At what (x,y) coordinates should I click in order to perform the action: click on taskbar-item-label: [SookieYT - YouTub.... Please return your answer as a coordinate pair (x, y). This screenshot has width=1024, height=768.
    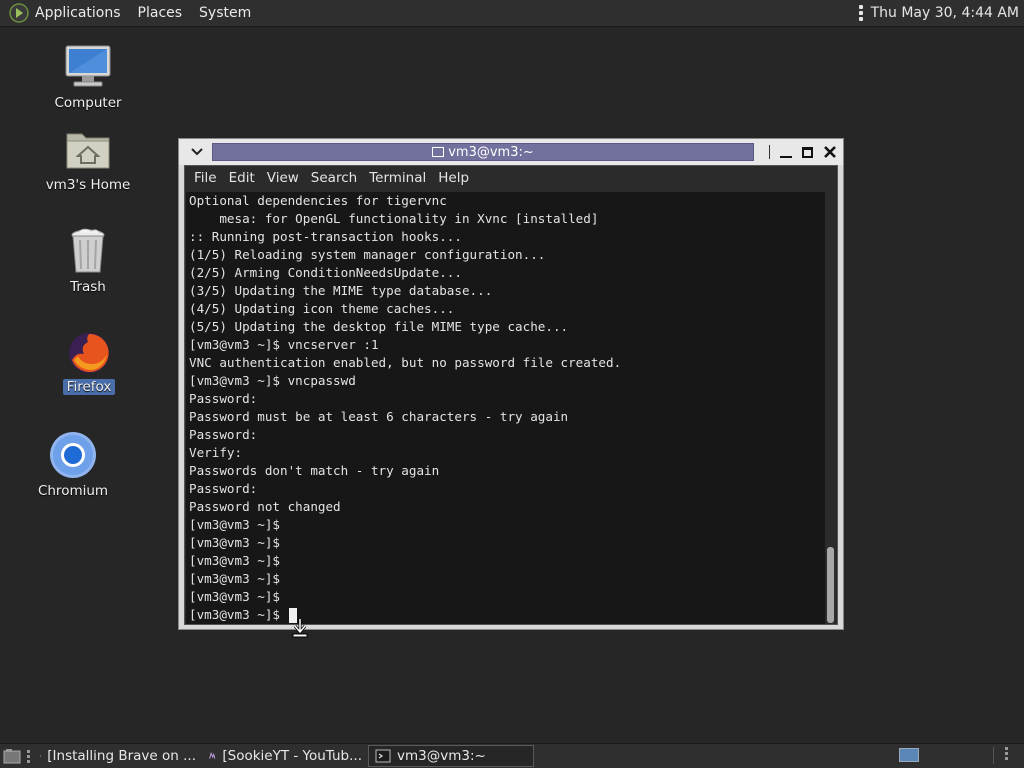
    Looking at the image, I should click on (292, 756).